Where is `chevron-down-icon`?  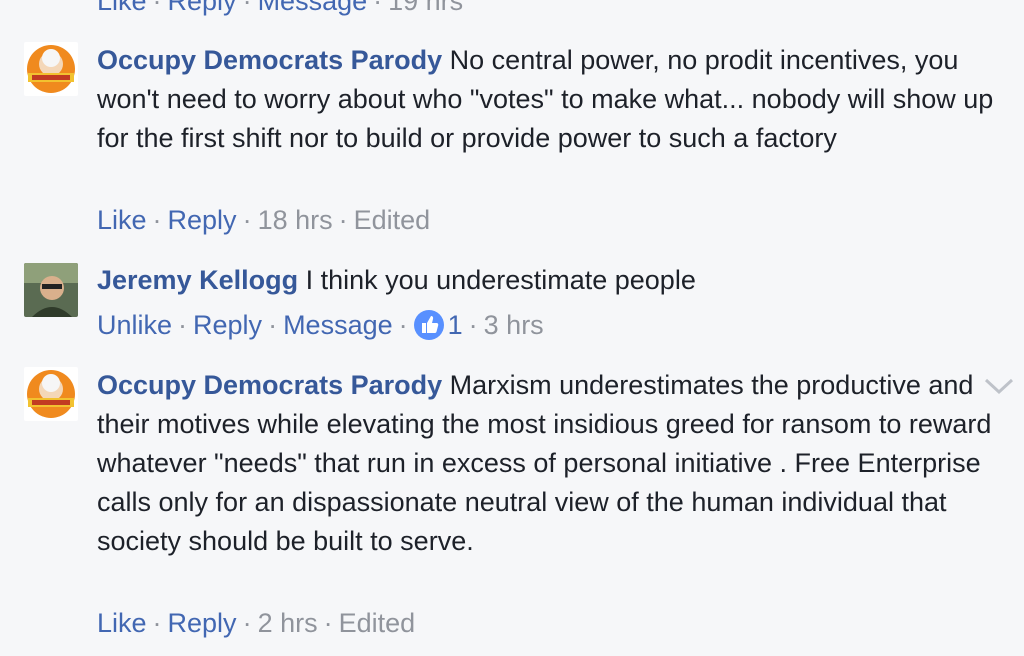
chevron-down-icon is located at coordinates (999, 386).